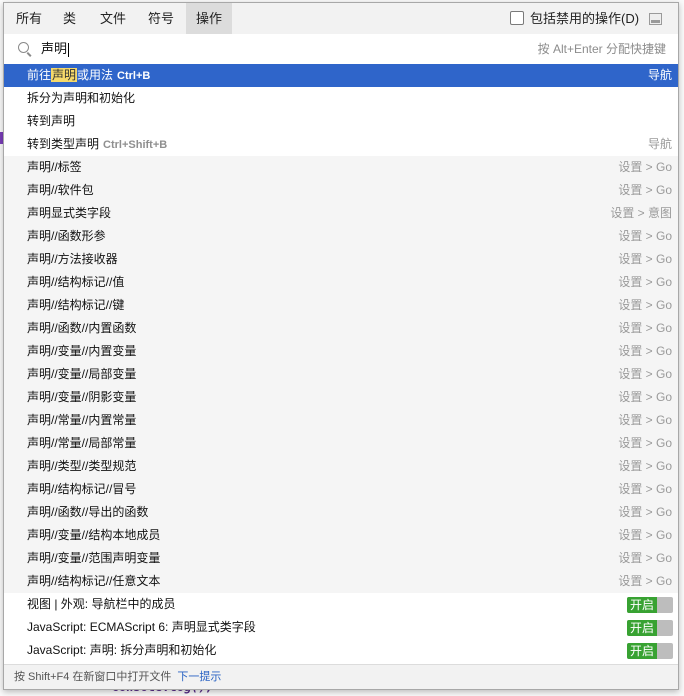 The width and height of the screenshot is (684, 696). I want to click on option-item: 视图 | 外观: 导航栏中的成员 开启, so click(341, 604).